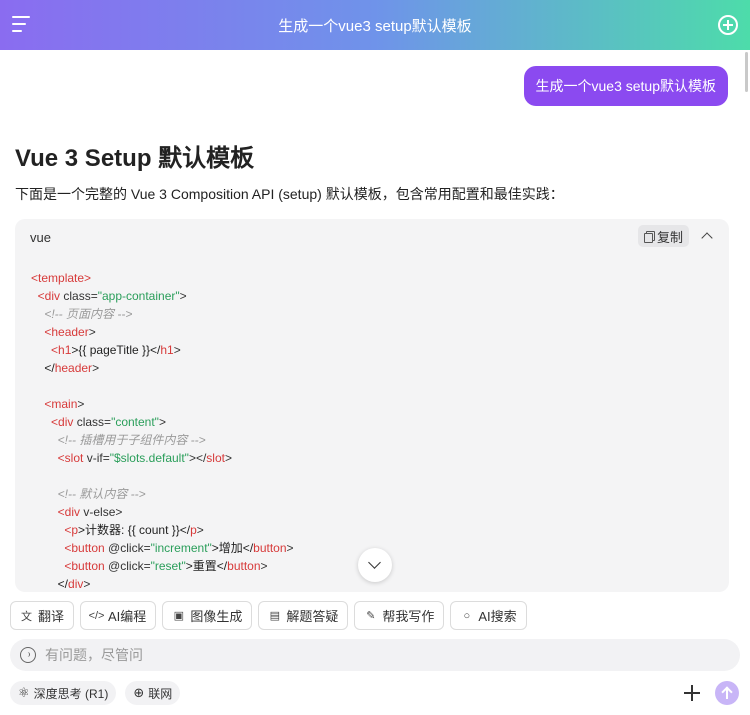  I want to click on chip-question-doc: ▤ 解题答疑, so click(303, 615).